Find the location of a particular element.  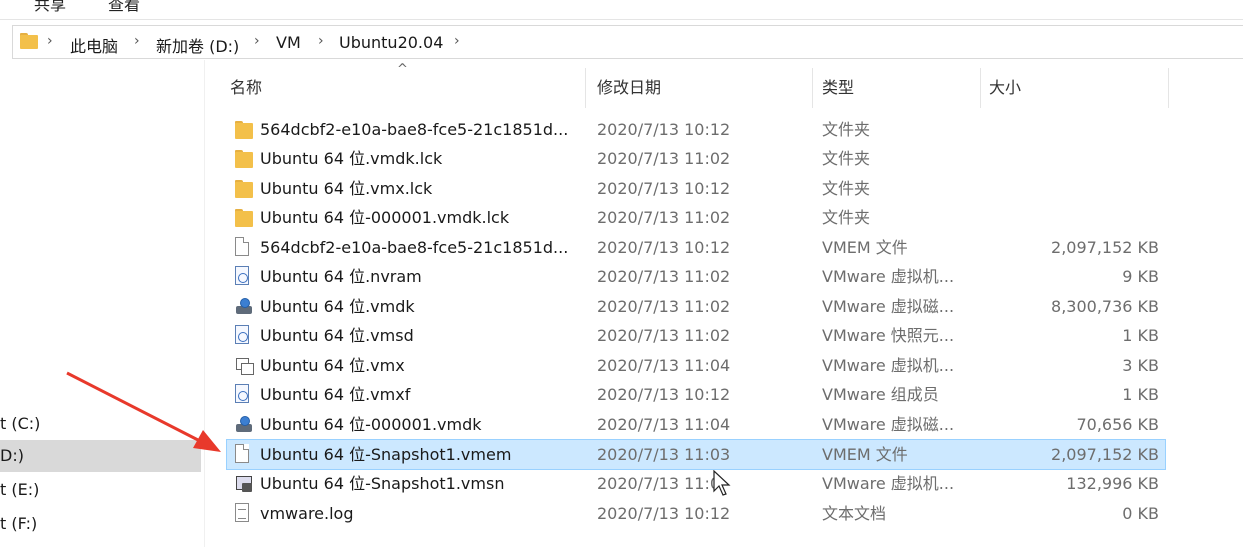

column-header-row: 名称 修改日期 类型 大小 is located at coordinates (697, 85).